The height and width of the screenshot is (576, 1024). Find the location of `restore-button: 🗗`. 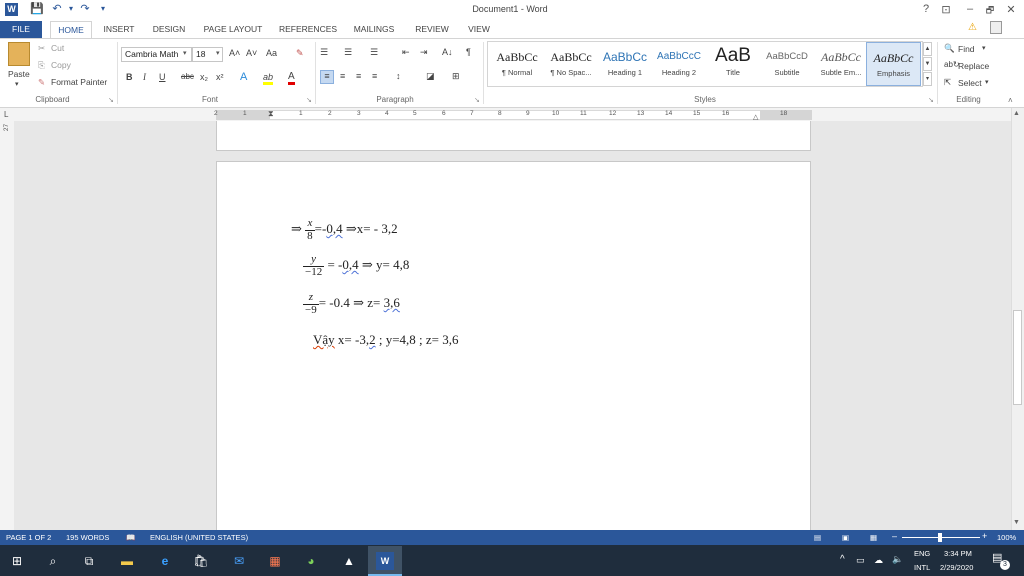

restore-button: 🗗 is located at coordinates (990, 11).